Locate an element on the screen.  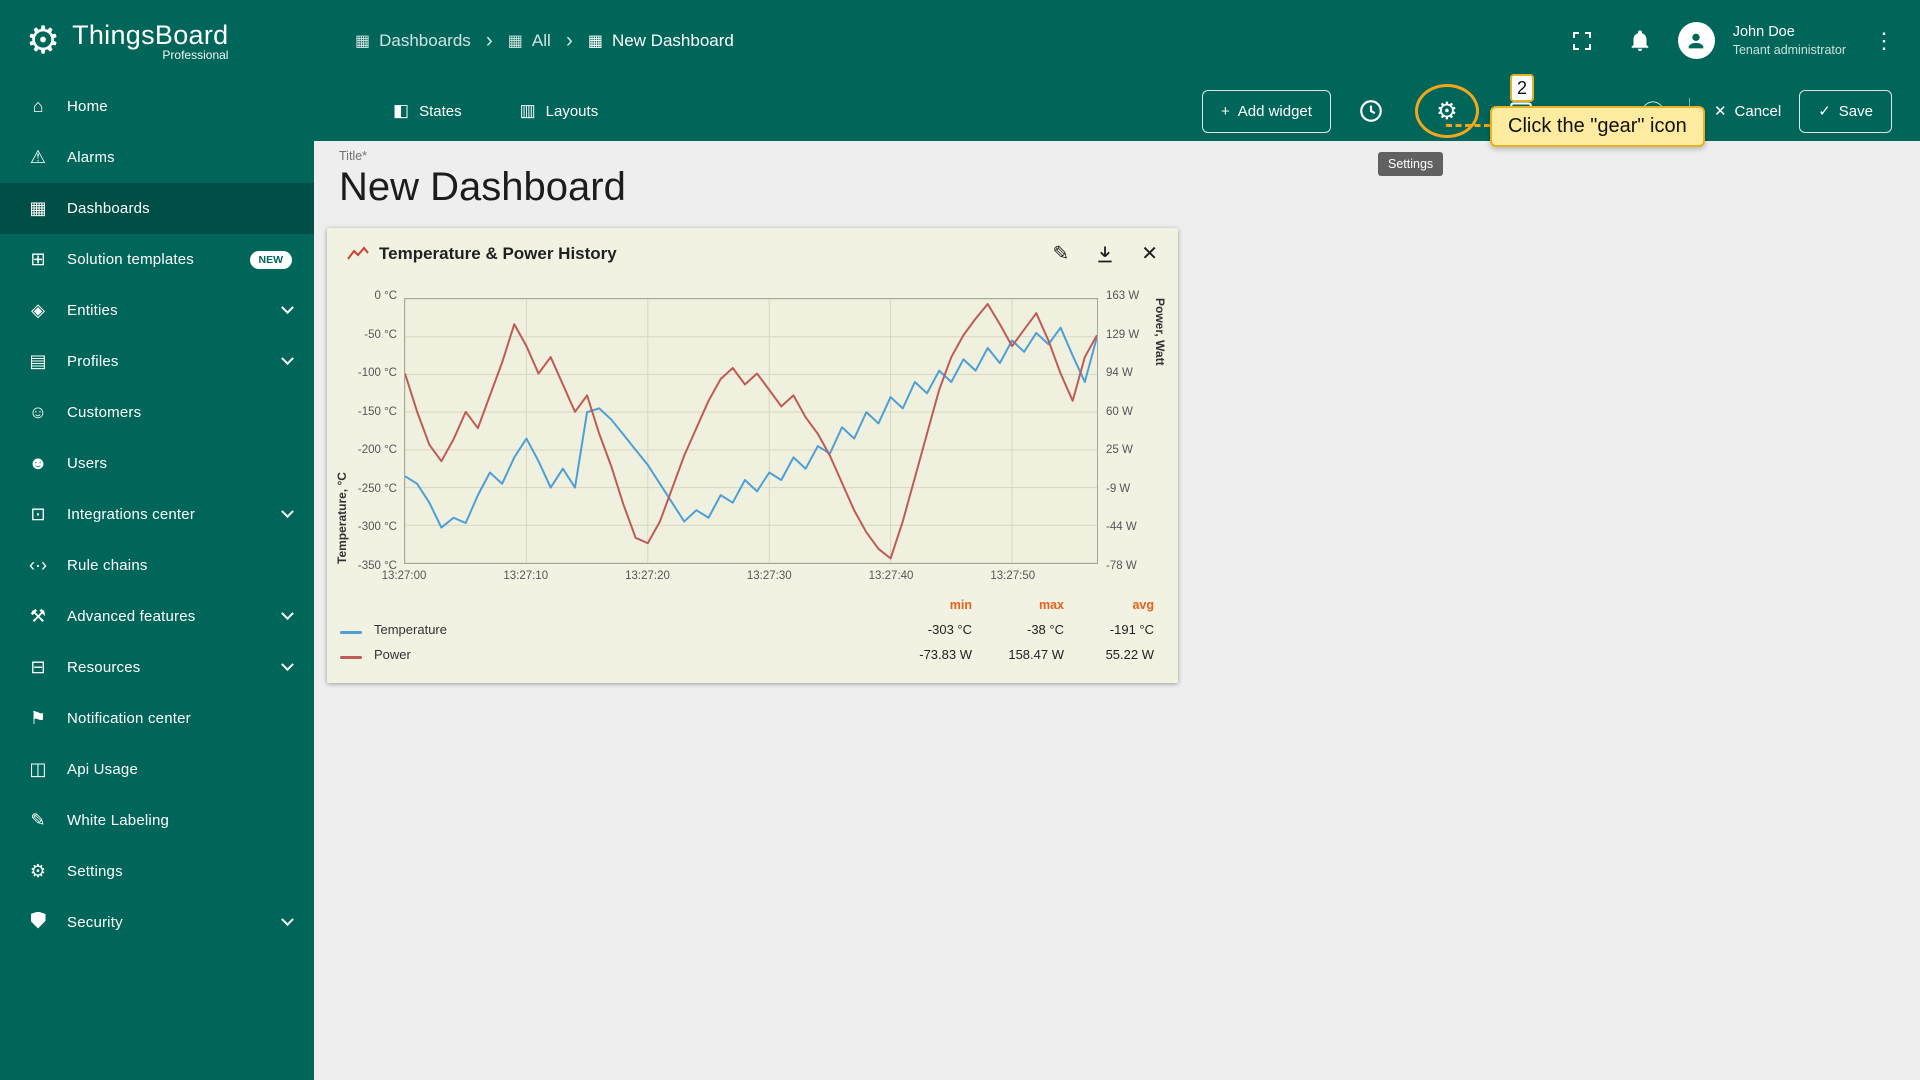
bell-icon is located at coordinates (1640, 40).